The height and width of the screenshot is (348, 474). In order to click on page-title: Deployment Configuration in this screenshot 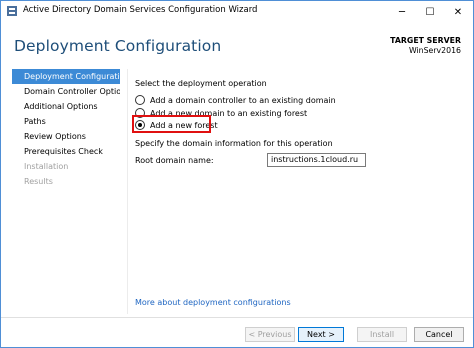, I will do `click(118, 46)`.